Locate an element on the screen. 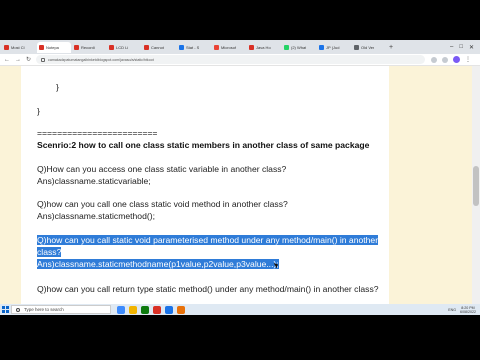  tab-label: LCD Li is located at coordinates (122, 47).